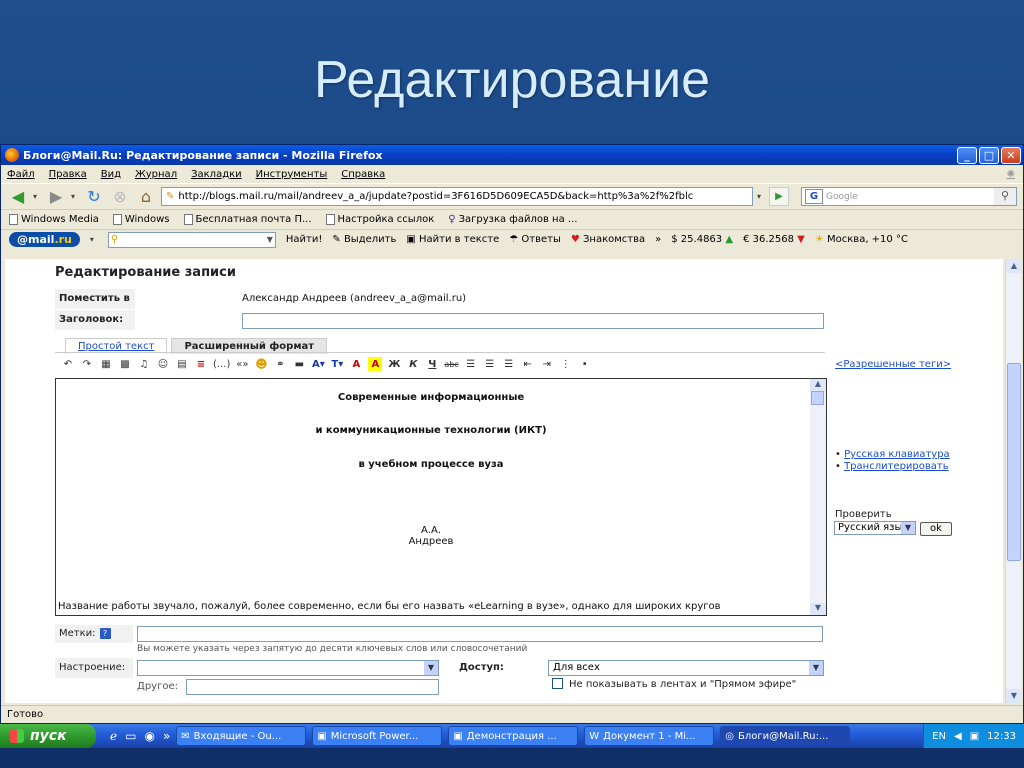  I want to click on bookmark-windows: Windows, so click(141, 219).